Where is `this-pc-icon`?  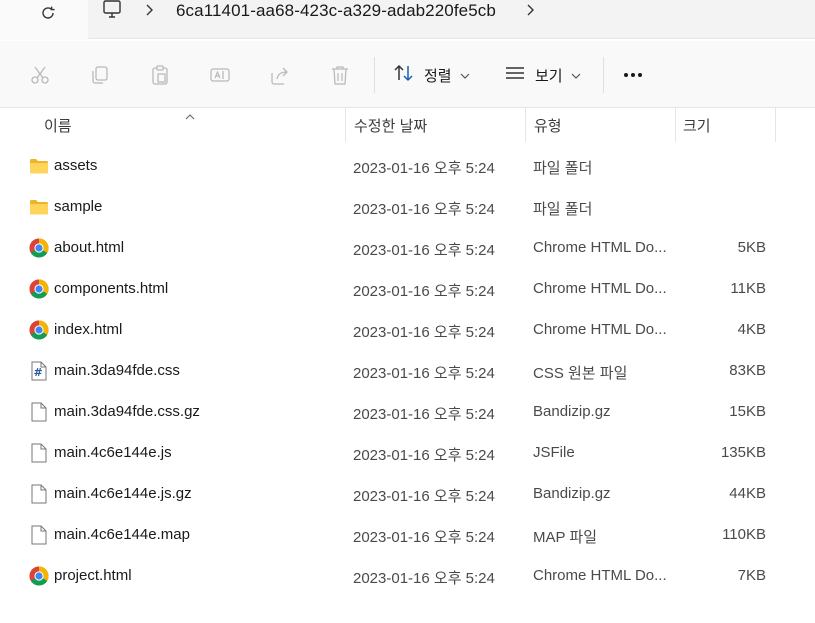 this-pc-icon is located at coordinates (113, 10).